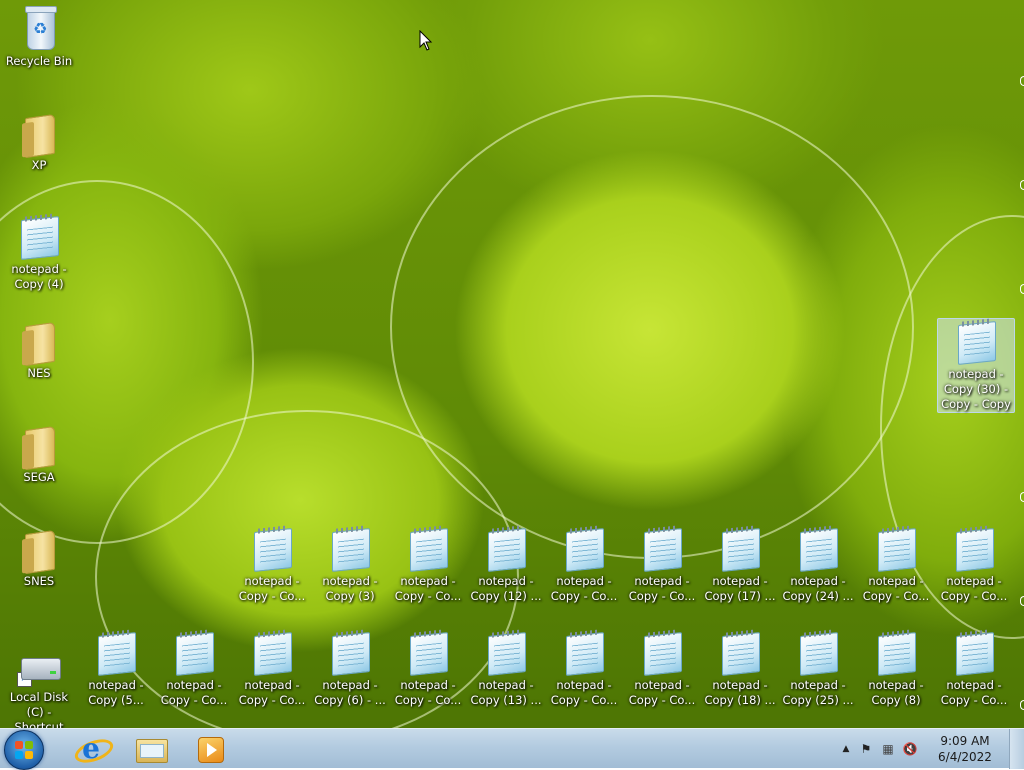  Describe the element at coordinates (910, 749) in the screenshot. I see `volume-muted-icon: 🔇` at that location.